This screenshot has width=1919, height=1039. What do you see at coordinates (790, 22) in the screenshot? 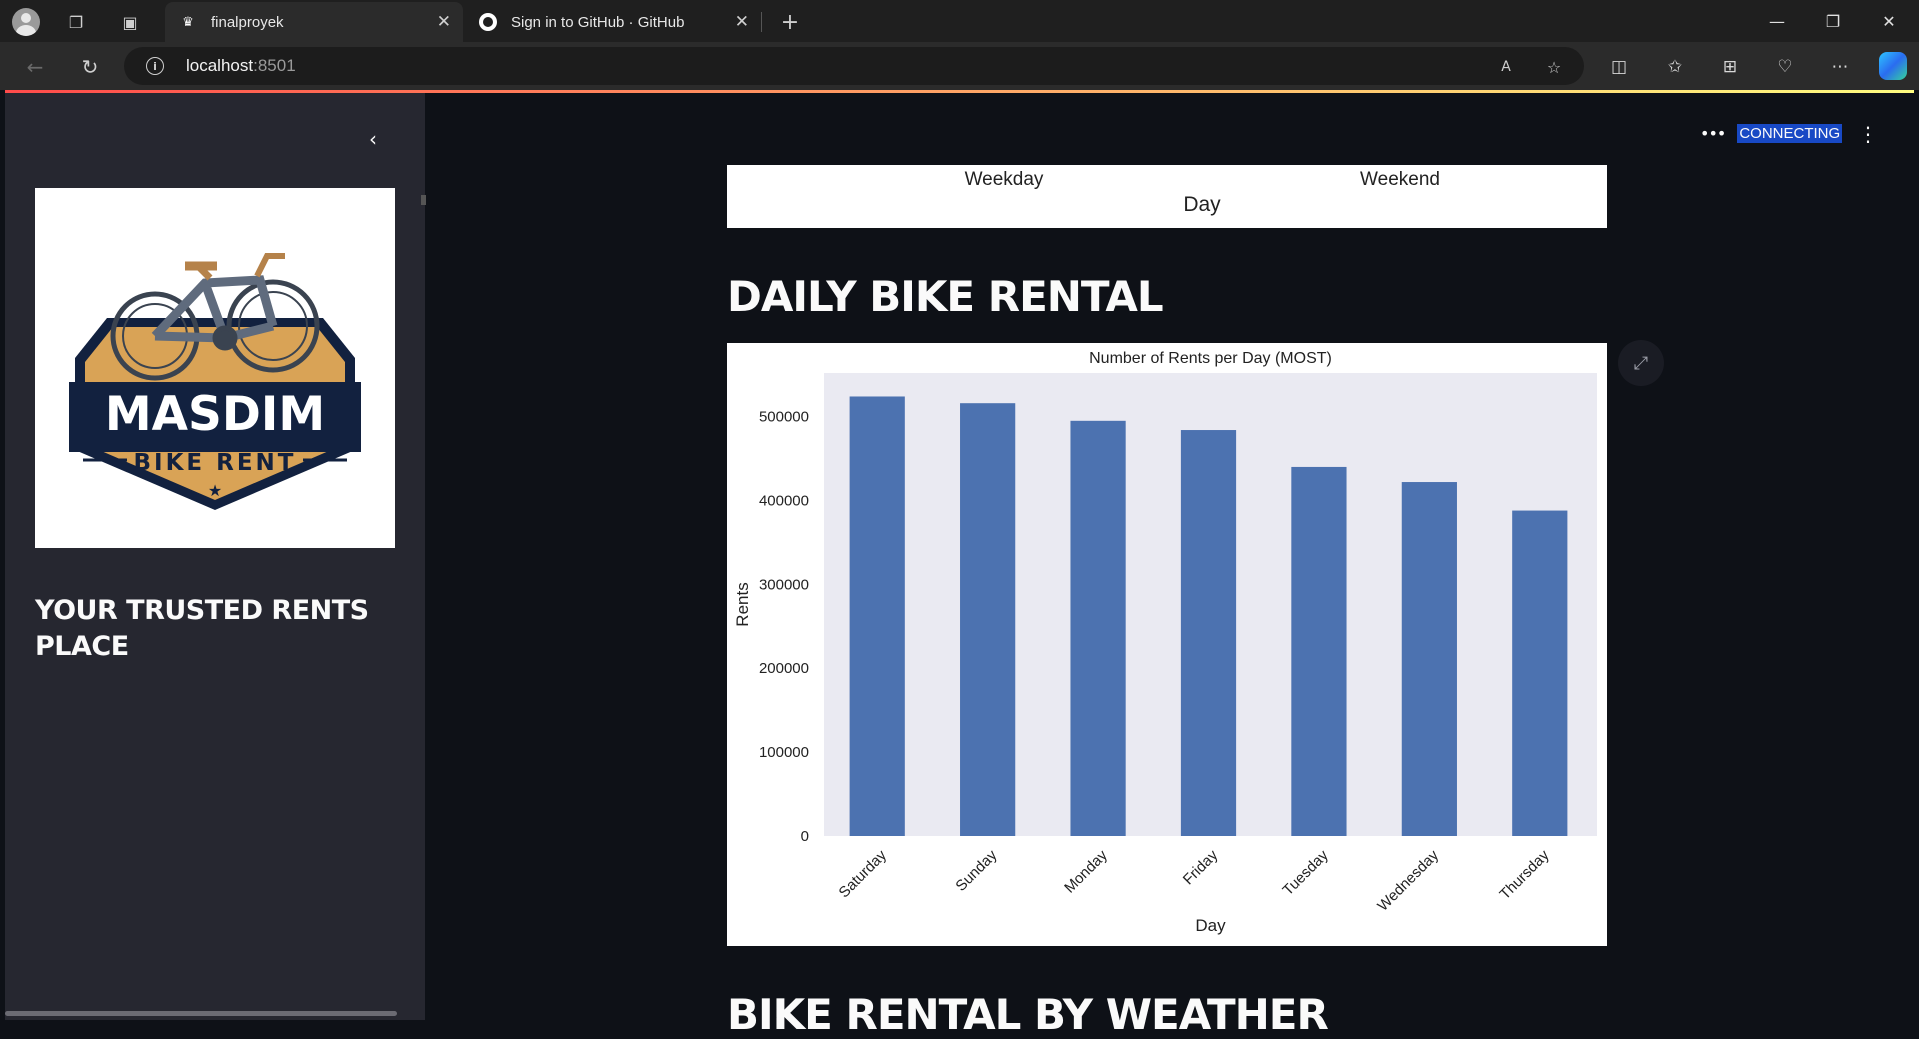
I see `new-tab-plus-icon: +` at bounding box center [790, 22].